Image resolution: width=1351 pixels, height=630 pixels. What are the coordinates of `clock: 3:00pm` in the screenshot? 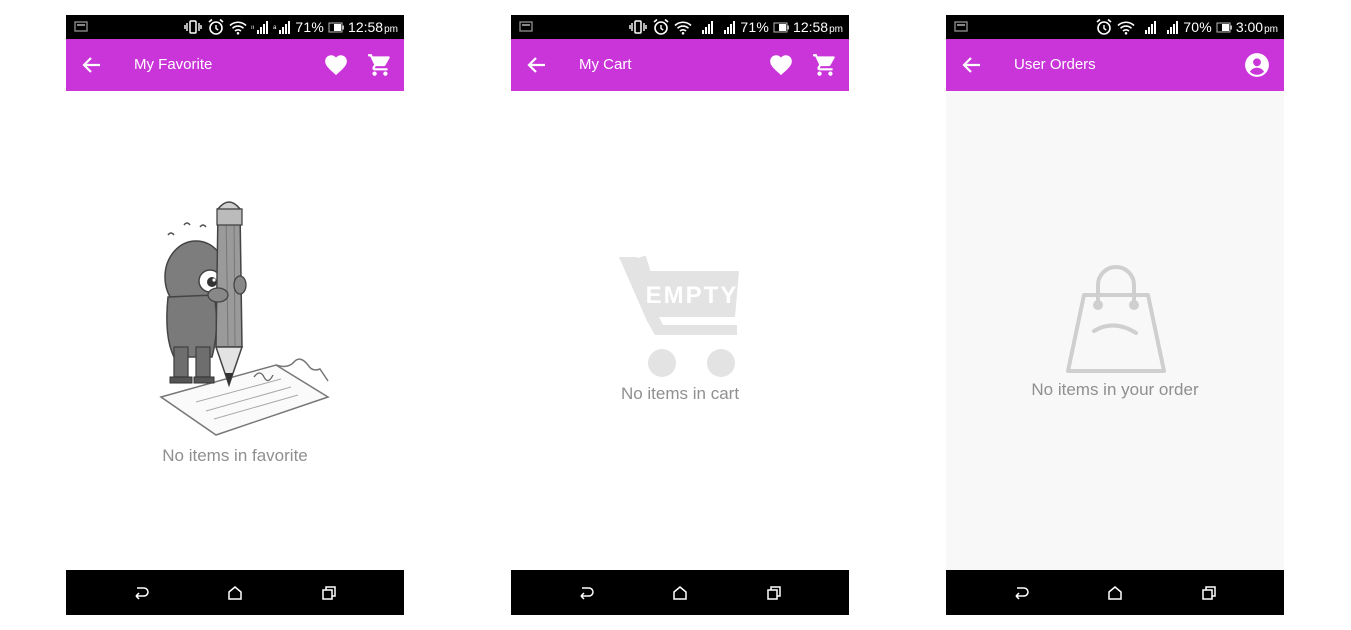 It's located at (1257, 27).